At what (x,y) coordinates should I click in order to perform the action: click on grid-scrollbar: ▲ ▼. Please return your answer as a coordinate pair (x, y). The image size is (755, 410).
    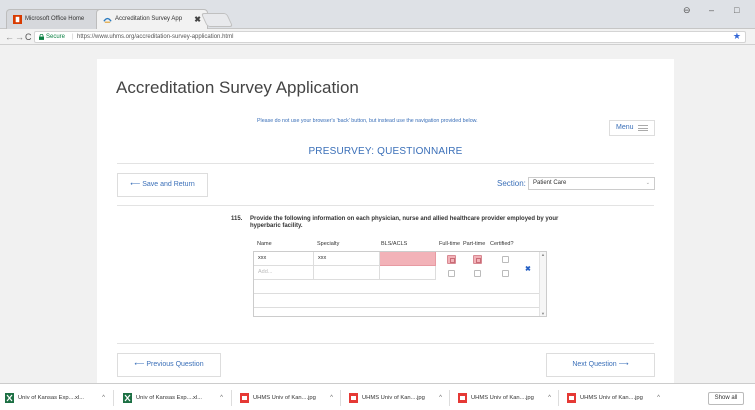
    Looking at the image, I should click on (542, 284).